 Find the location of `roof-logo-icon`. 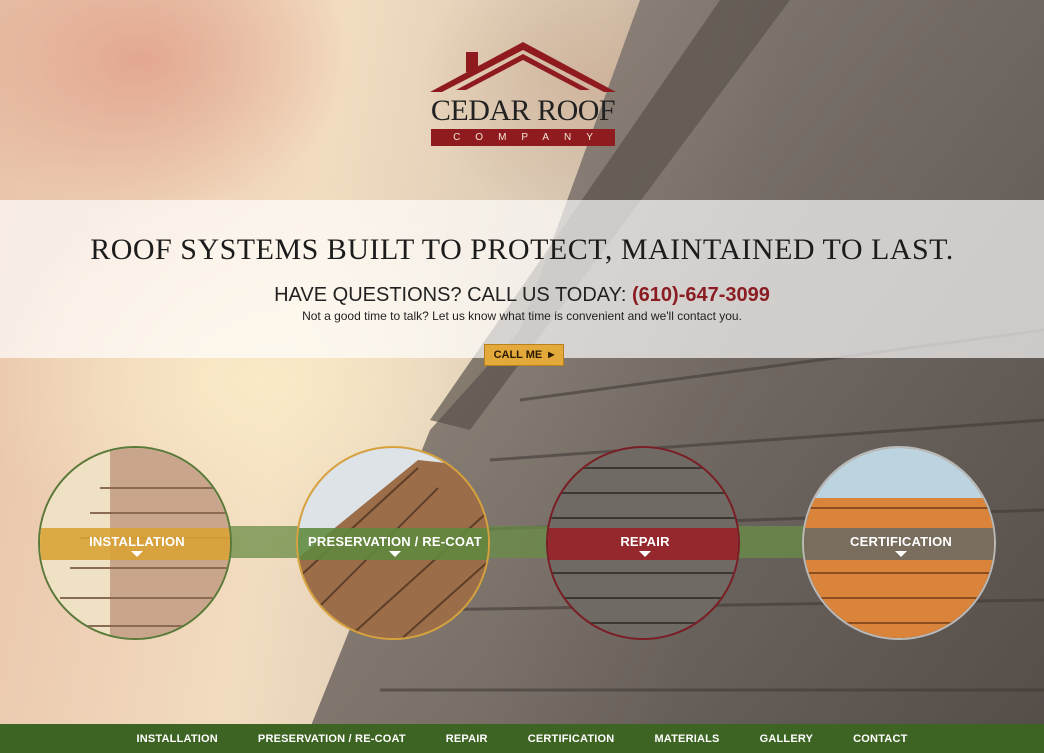

roof-logo-icon is located at coordinates (523, 67).